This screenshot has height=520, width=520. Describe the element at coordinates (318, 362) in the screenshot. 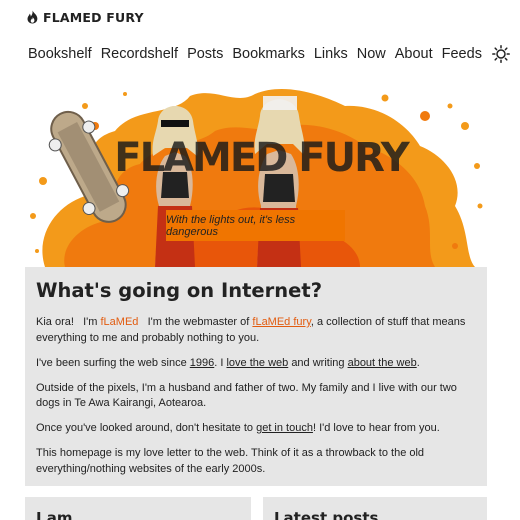

I see `and-writing-text: and writing` at that location.